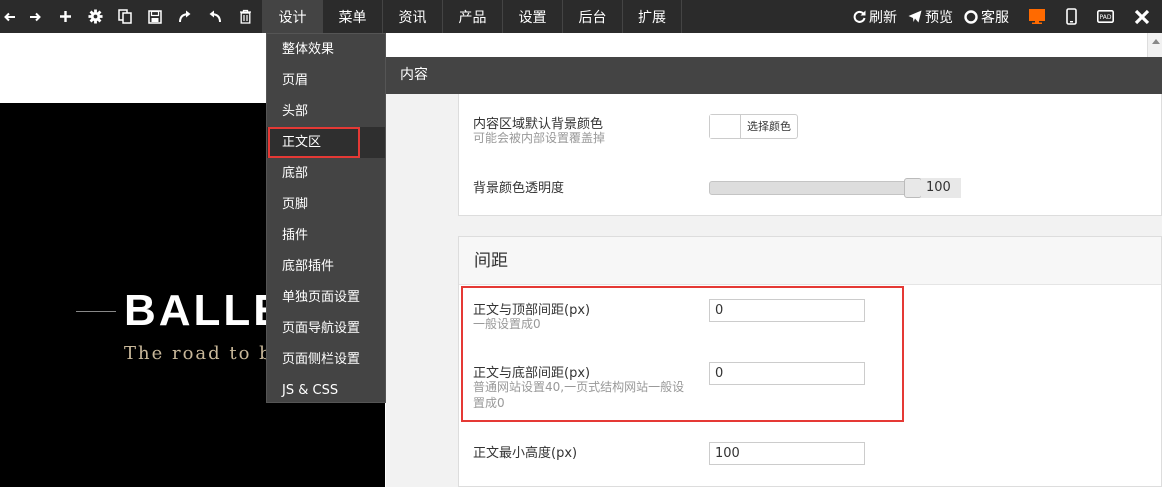  I want to click on menu-item-design: 设计, so click(292, 16).